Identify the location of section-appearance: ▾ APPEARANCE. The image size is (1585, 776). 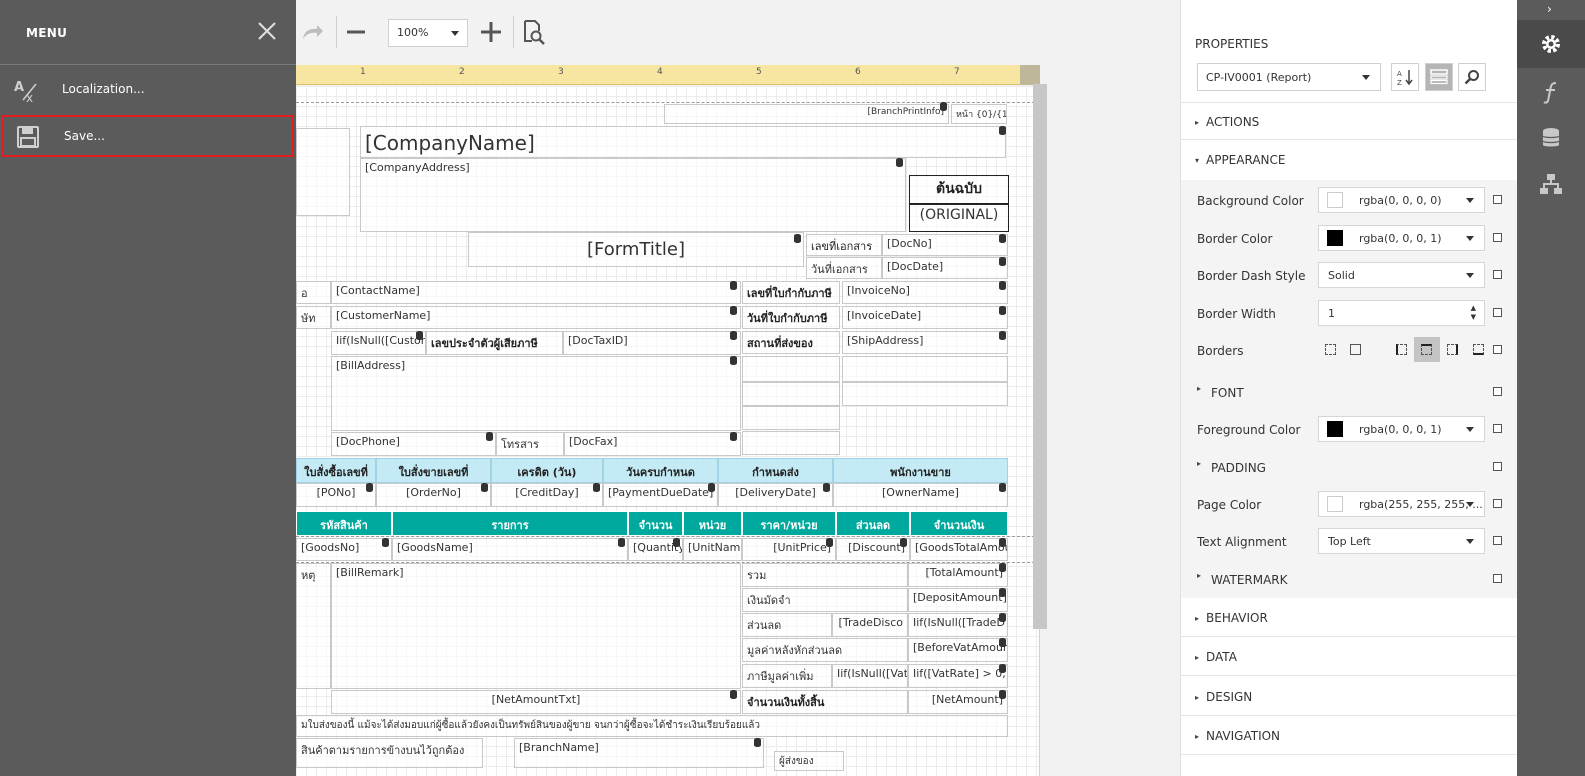
(1349, 160).